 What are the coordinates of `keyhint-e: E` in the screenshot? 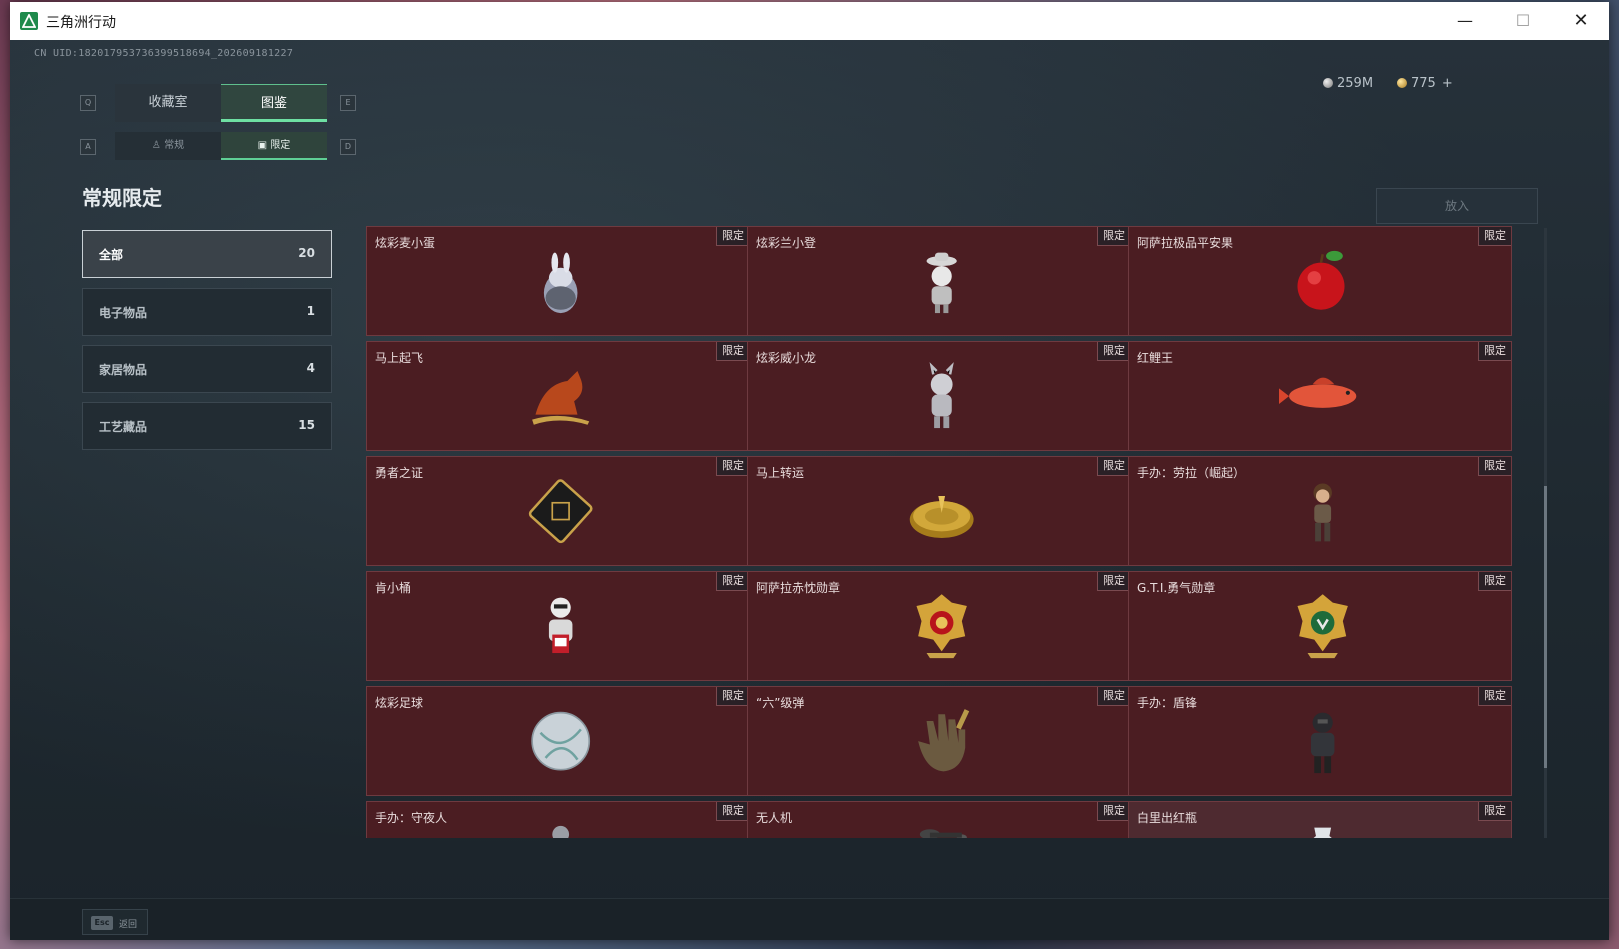 It's located at (348, 103).